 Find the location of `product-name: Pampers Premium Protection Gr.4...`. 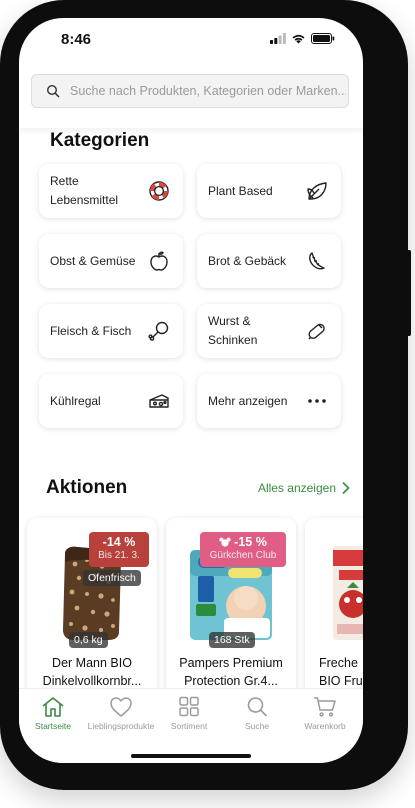

product-name: Pampers Premium Protection Gr.4... is located at coordinates (231, 672).